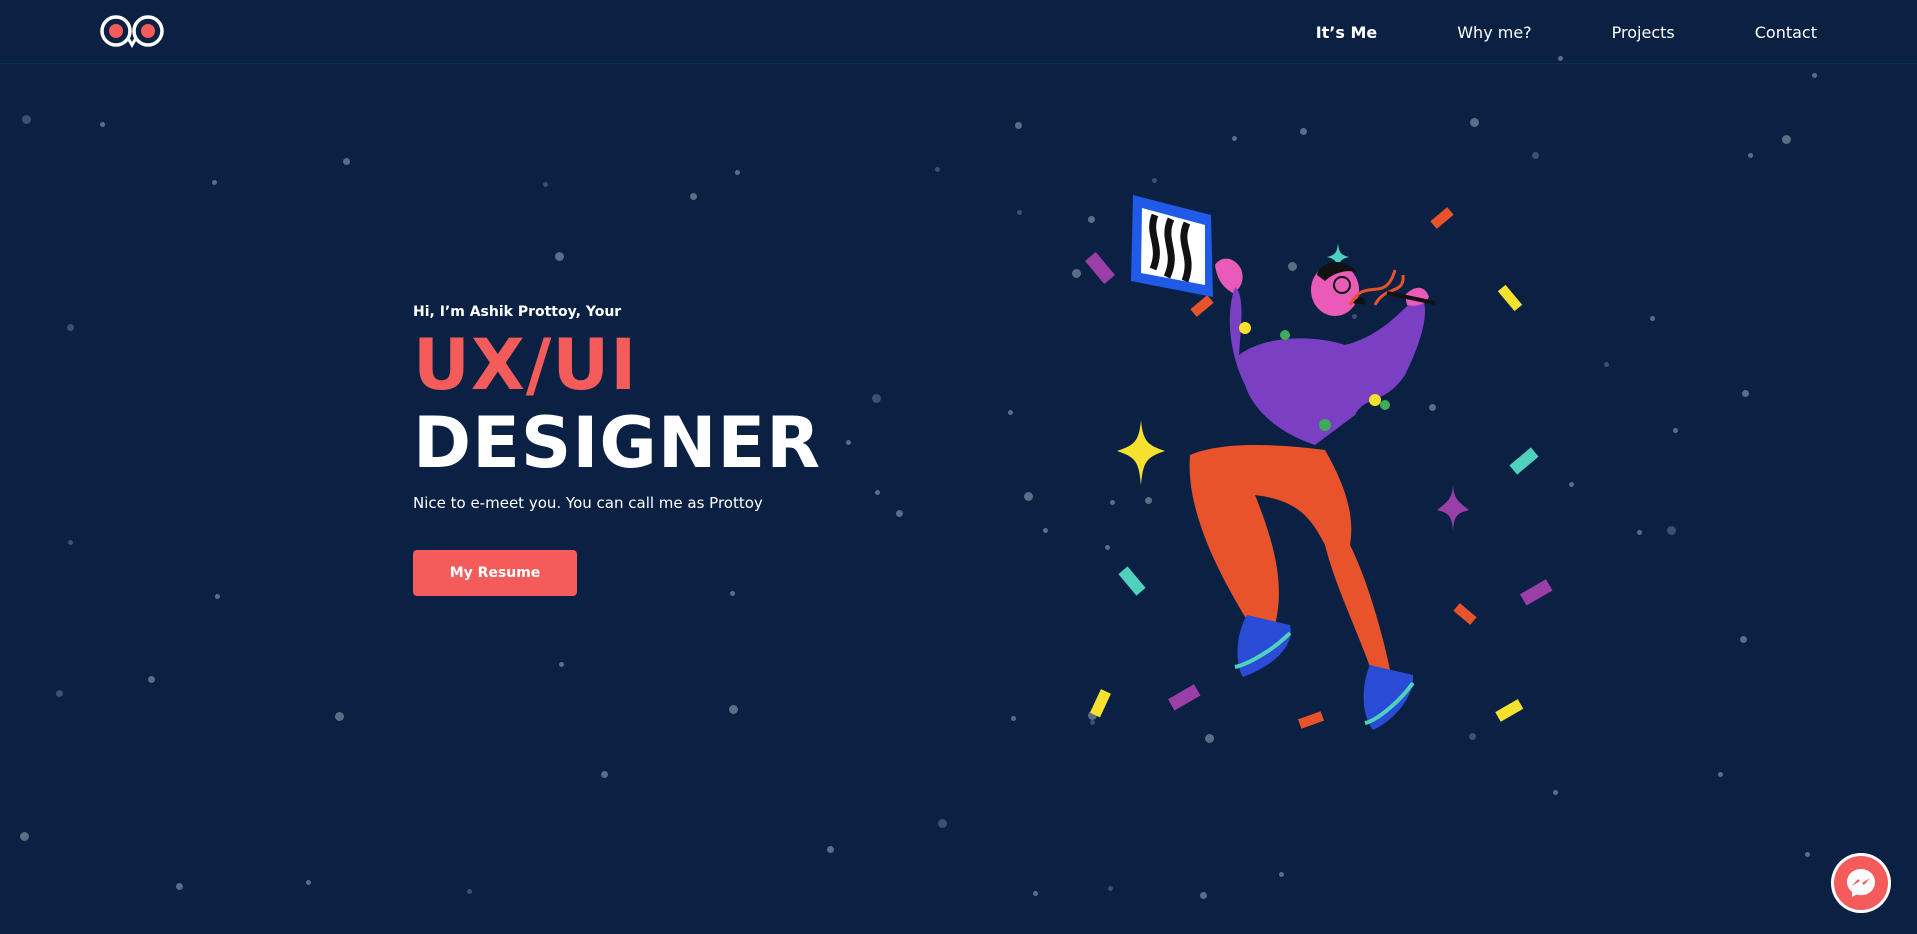 The width and height of the screenshot is (1917, 934). I want to click on logo-icon, so click(132, 31).